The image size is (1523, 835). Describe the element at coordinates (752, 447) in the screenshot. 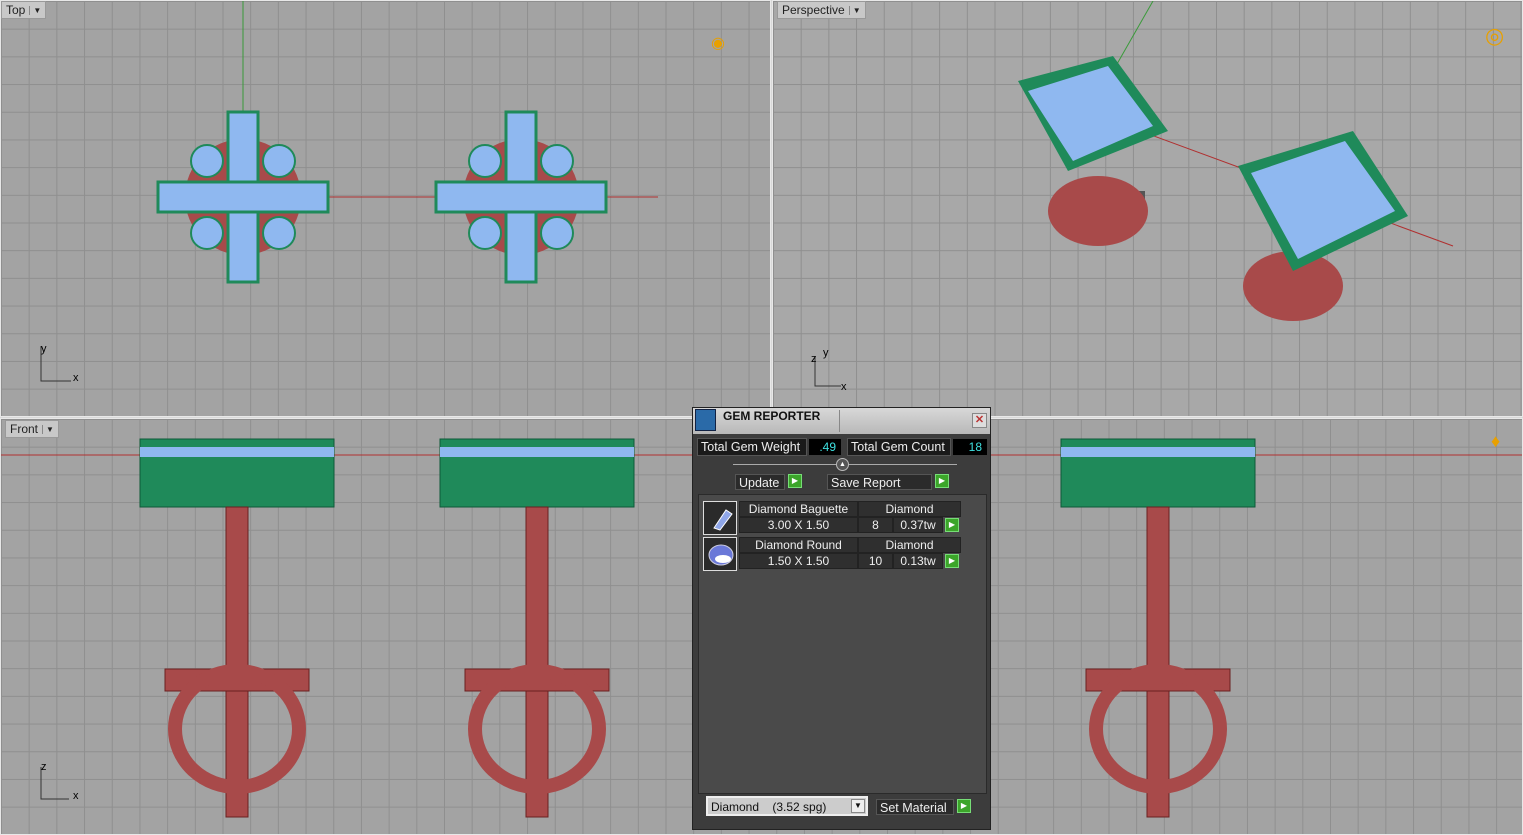

I see `total-weight-label: Total Gem Weight` at that location.